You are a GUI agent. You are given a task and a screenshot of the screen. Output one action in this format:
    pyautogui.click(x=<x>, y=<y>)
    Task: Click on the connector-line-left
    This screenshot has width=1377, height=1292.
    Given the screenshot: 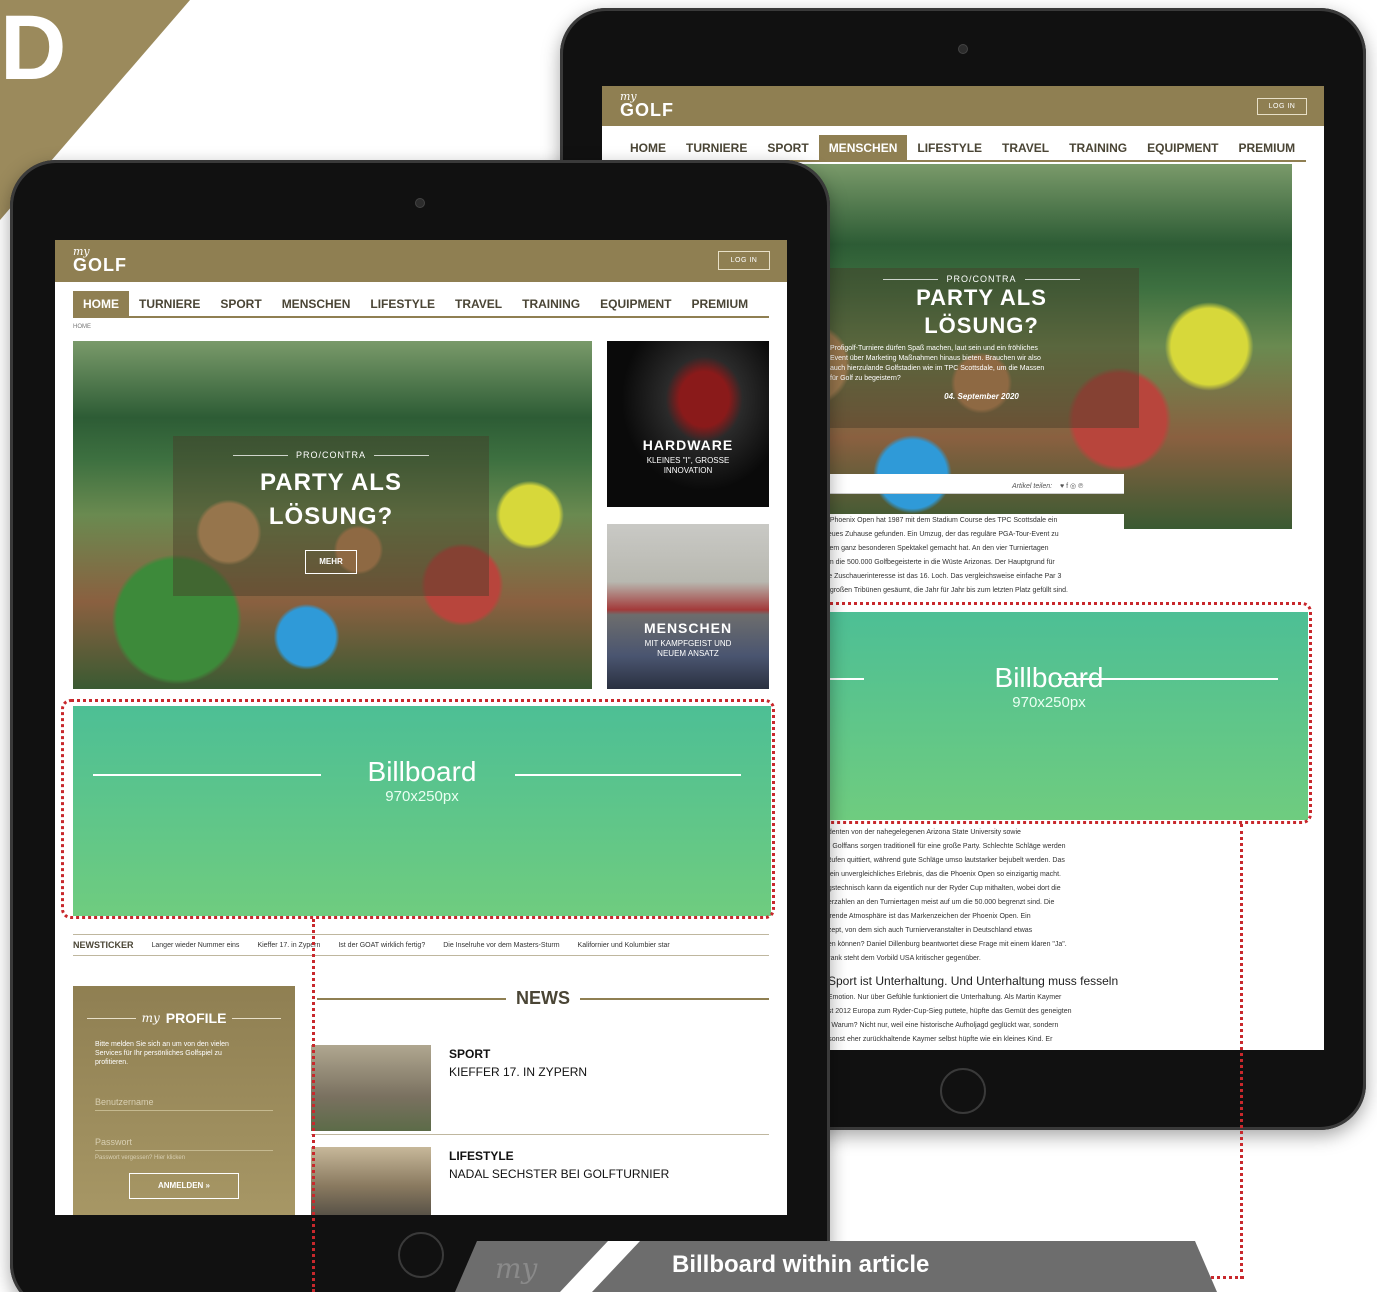 What is the action you would take?
    pyautogui.click(x=313, y=1105)
    